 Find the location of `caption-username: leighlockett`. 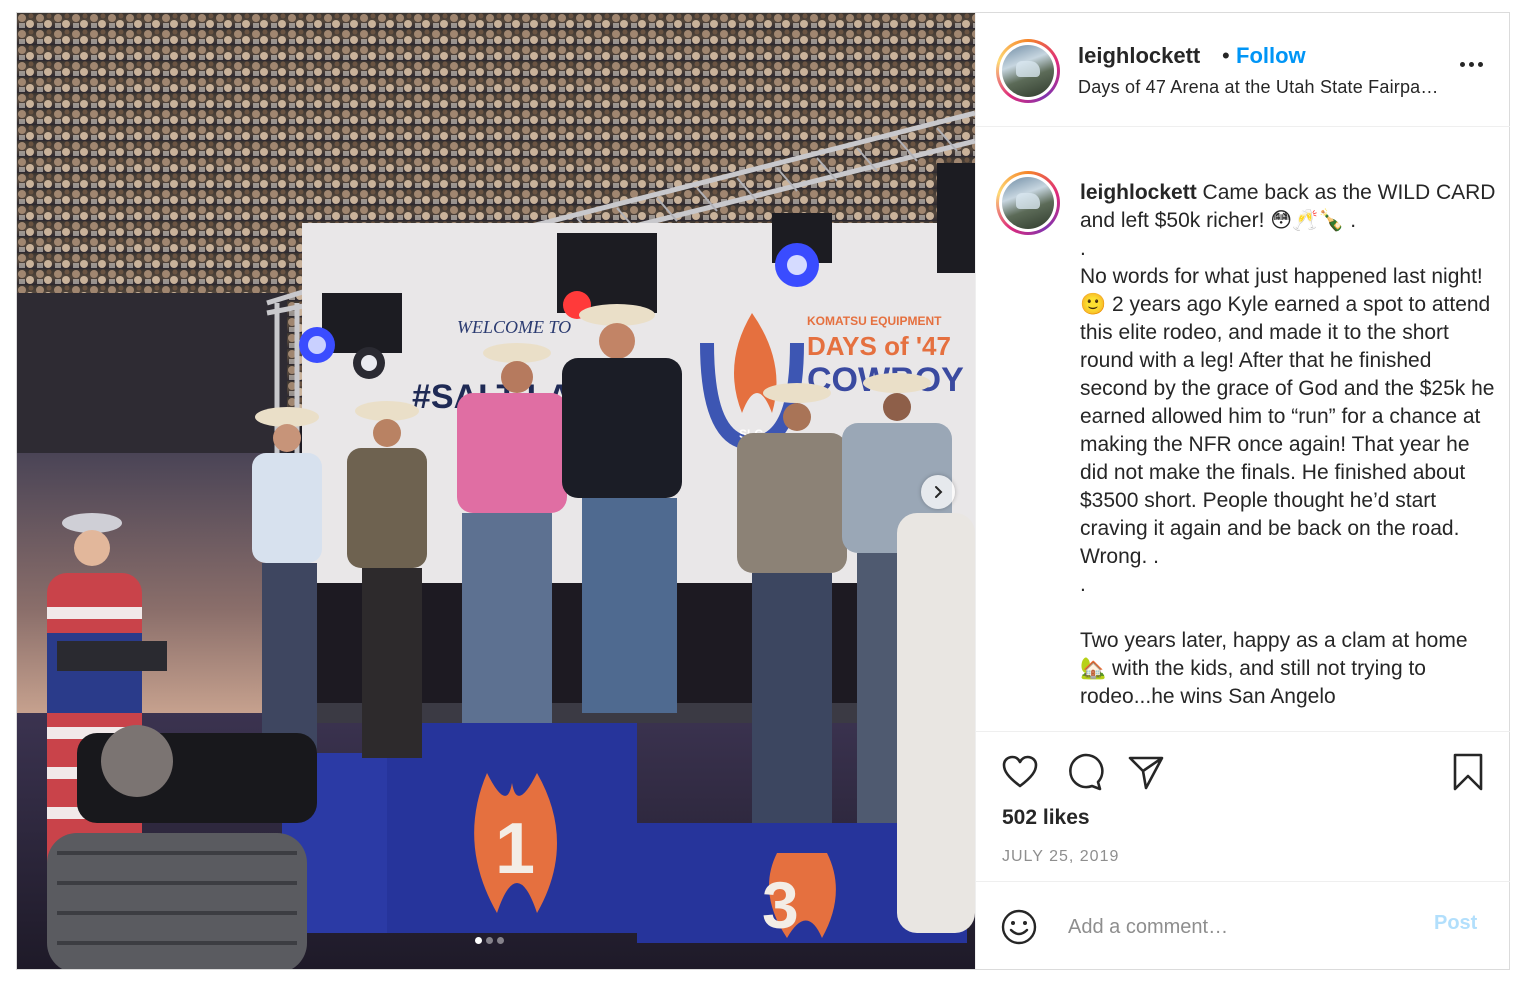

caption-username: leighlockett is located at coordinates (1138, 192).